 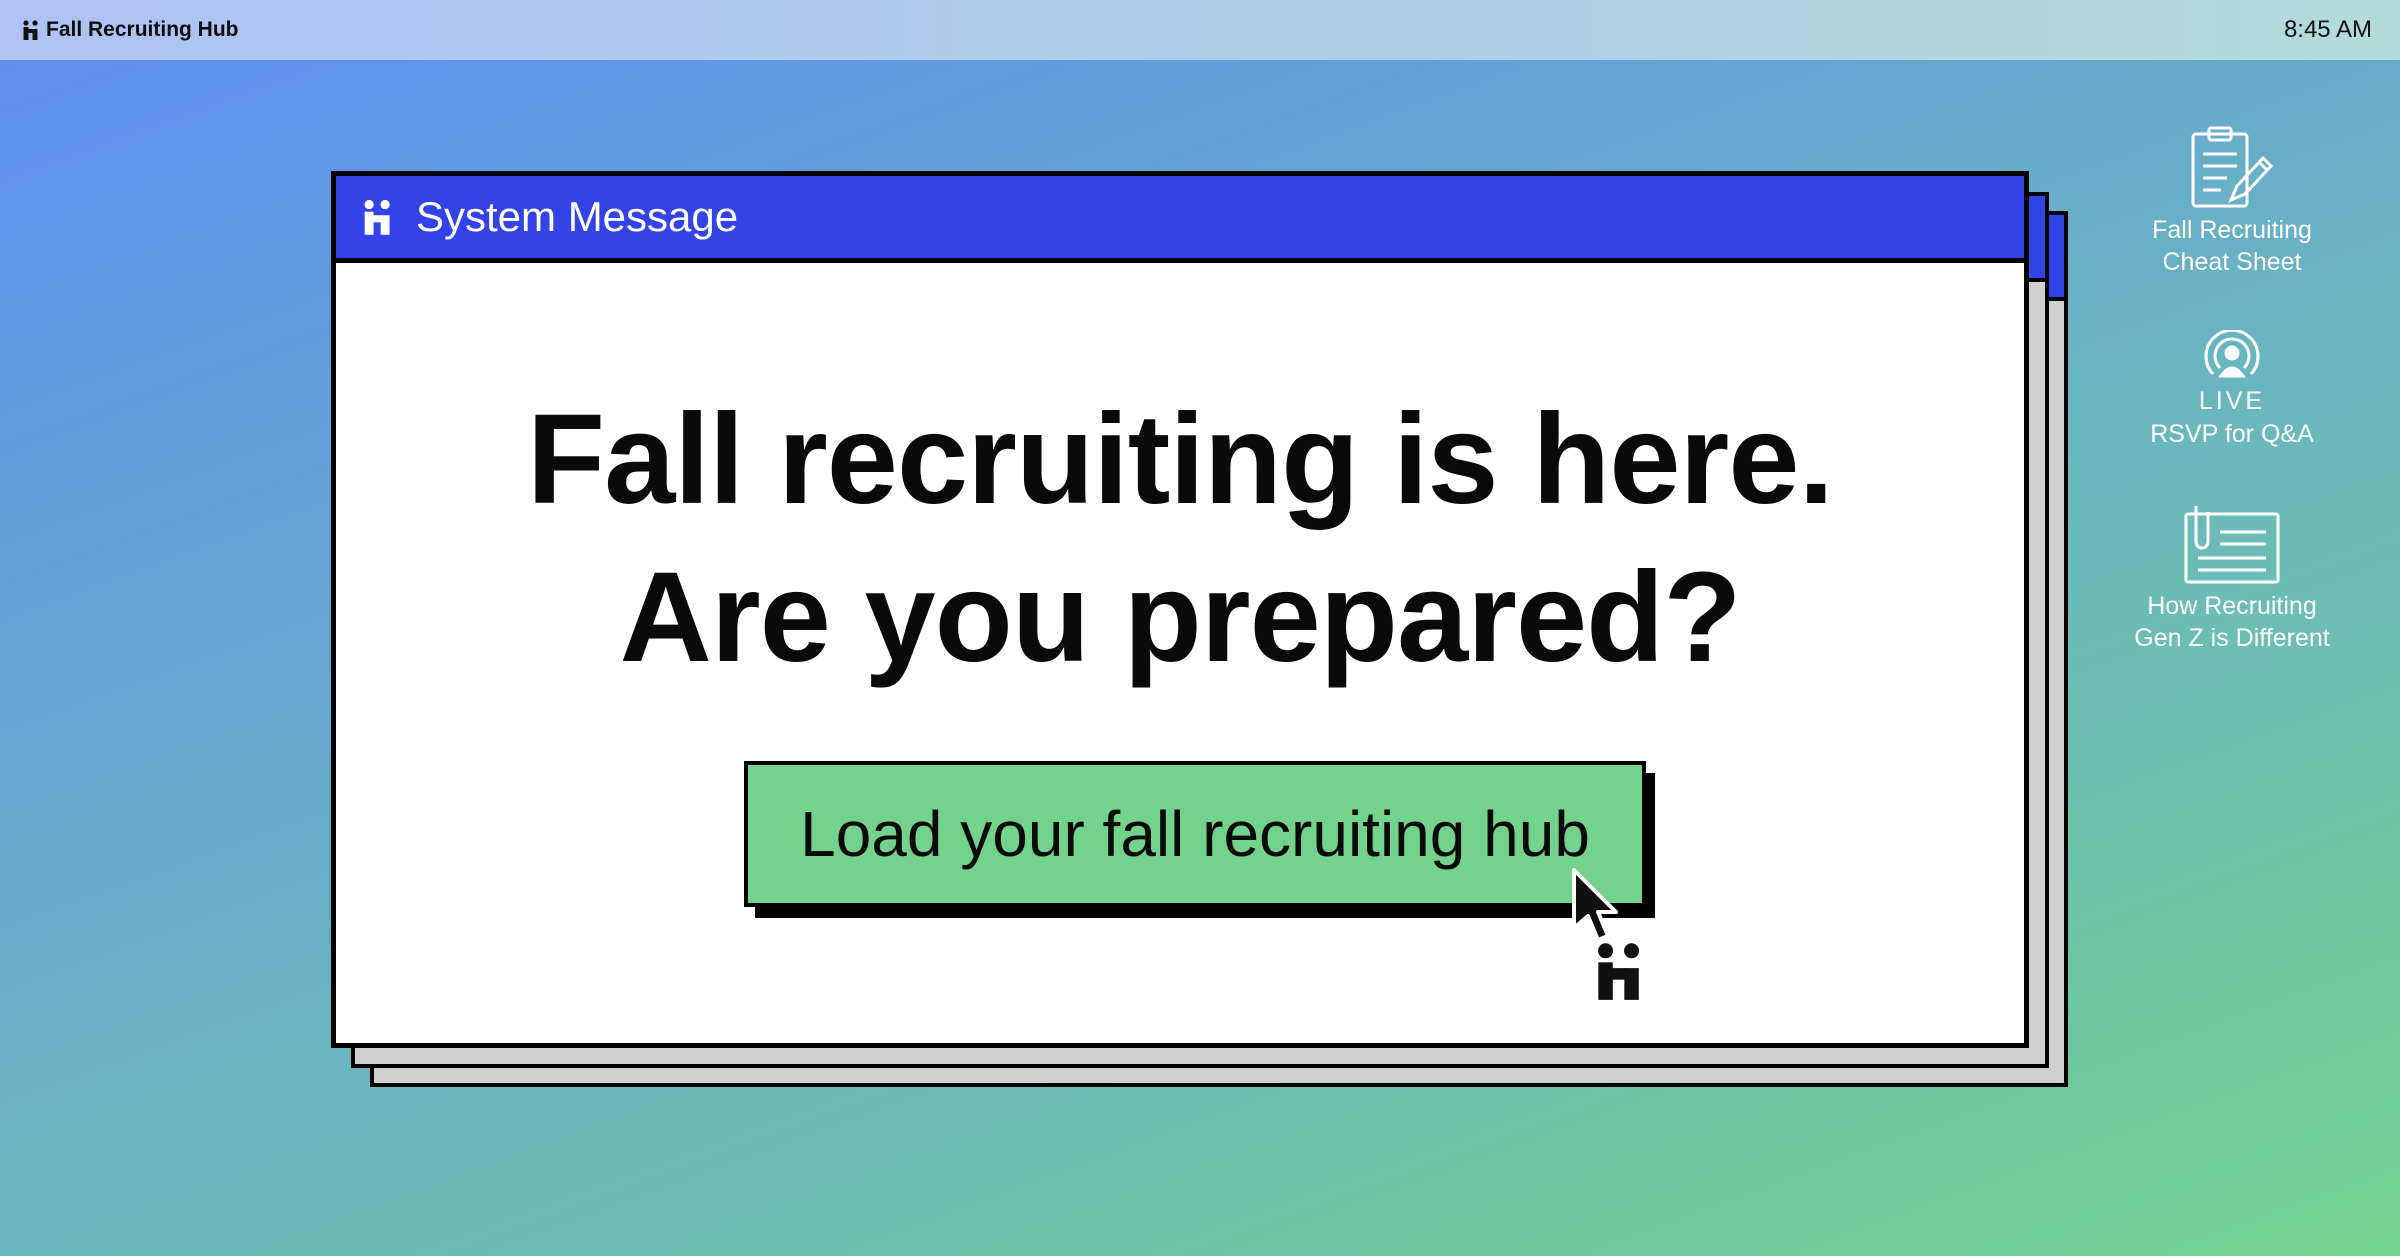 I want to click on load-hub-button: Load your fall recruiting hub, so click(x=1195, y=834).